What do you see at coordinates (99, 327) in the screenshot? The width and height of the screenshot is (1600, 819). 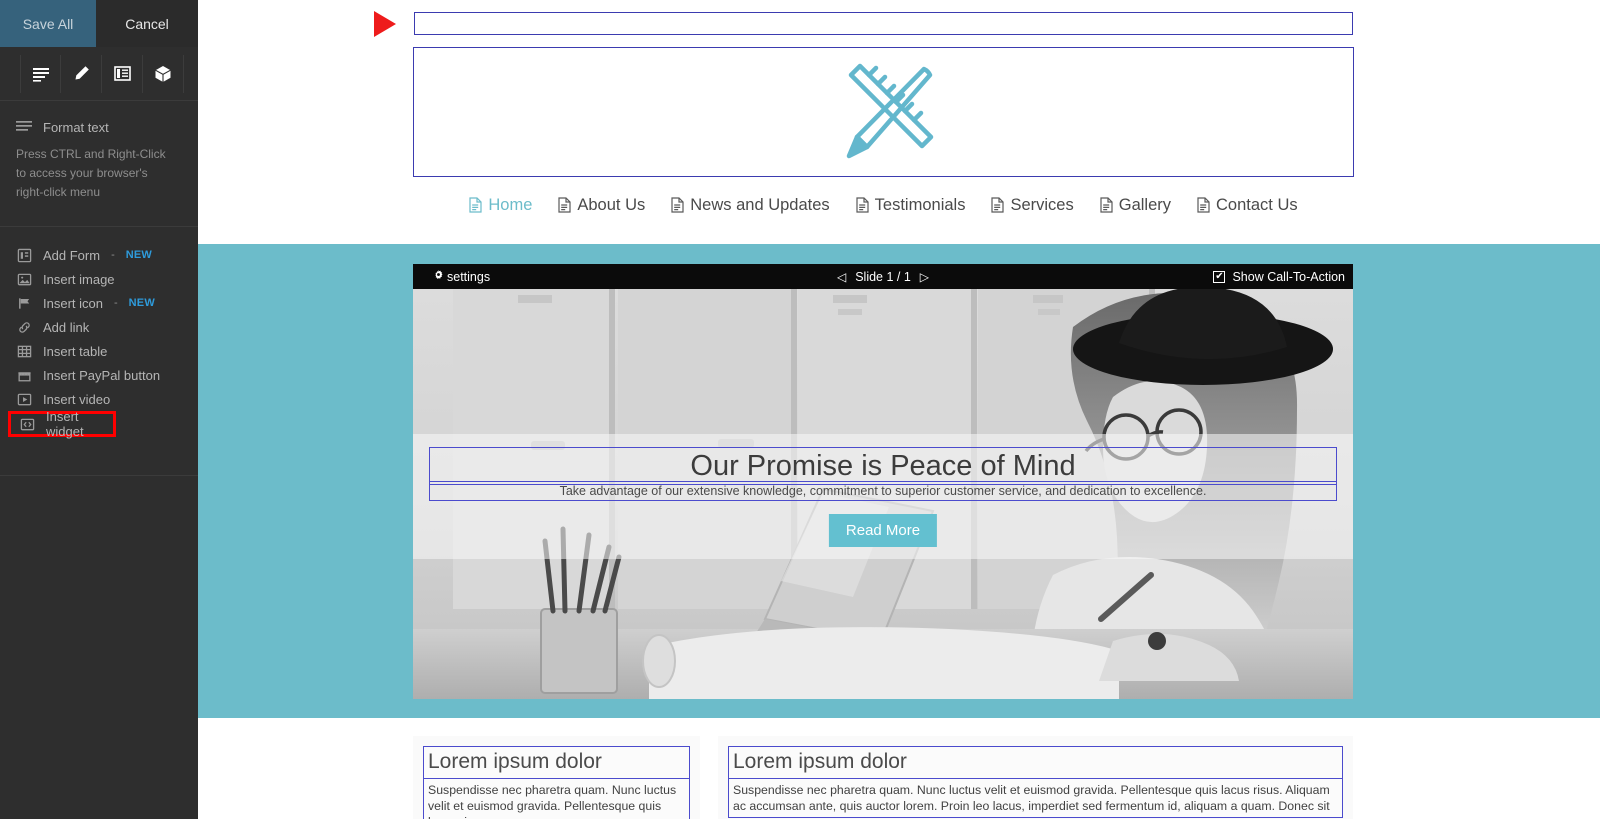 I see `sidebar-item-add-link: Add link` at bounding box center [99, 327].